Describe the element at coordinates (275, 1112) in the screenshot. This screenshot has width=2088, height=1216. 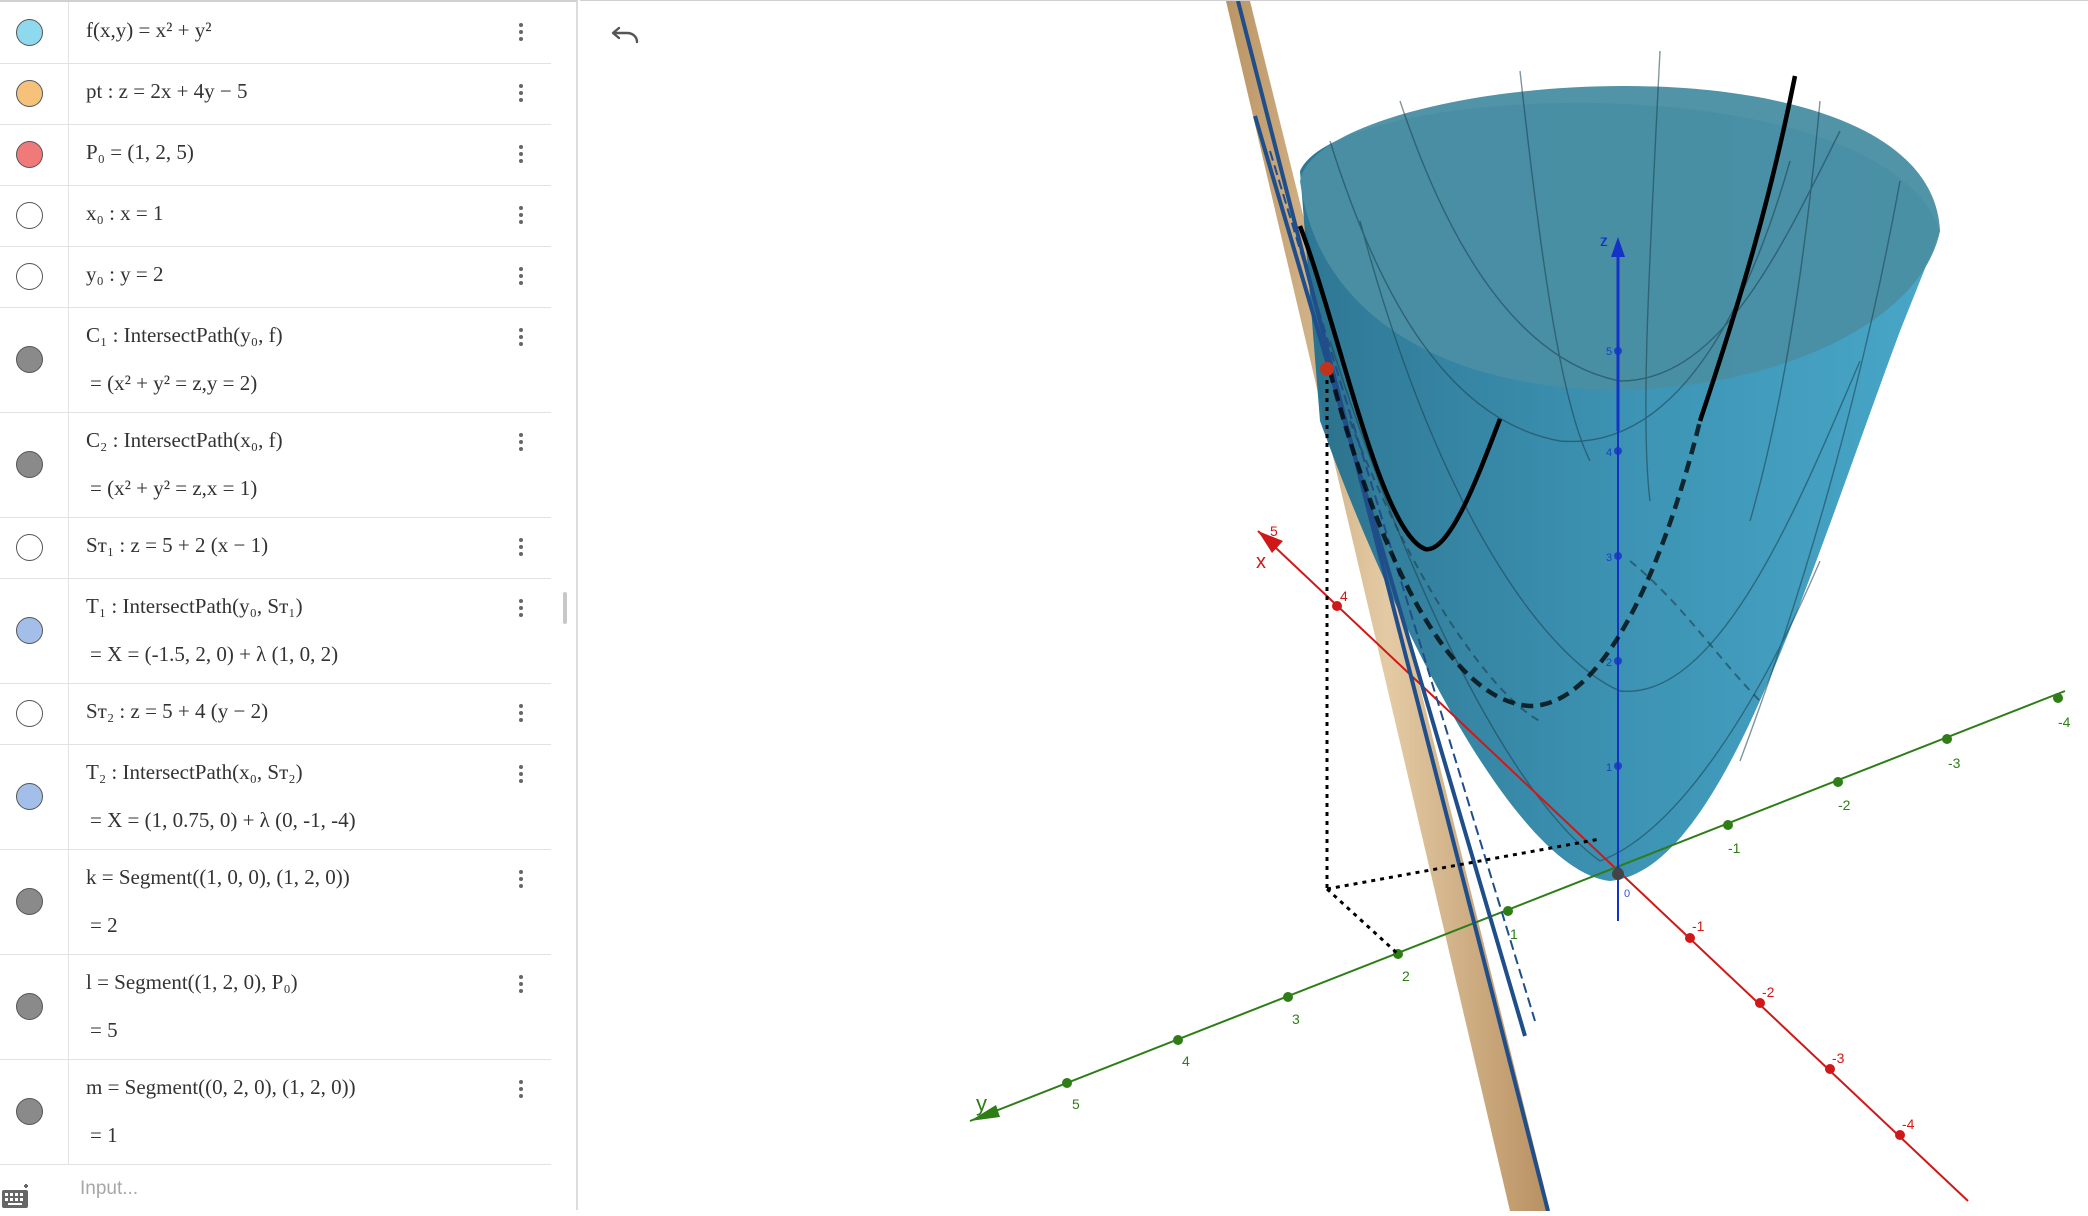
I see `algebra-item-m: m = Segment((0, 2, 0), (1, 2, 0)) = 1` at that location.